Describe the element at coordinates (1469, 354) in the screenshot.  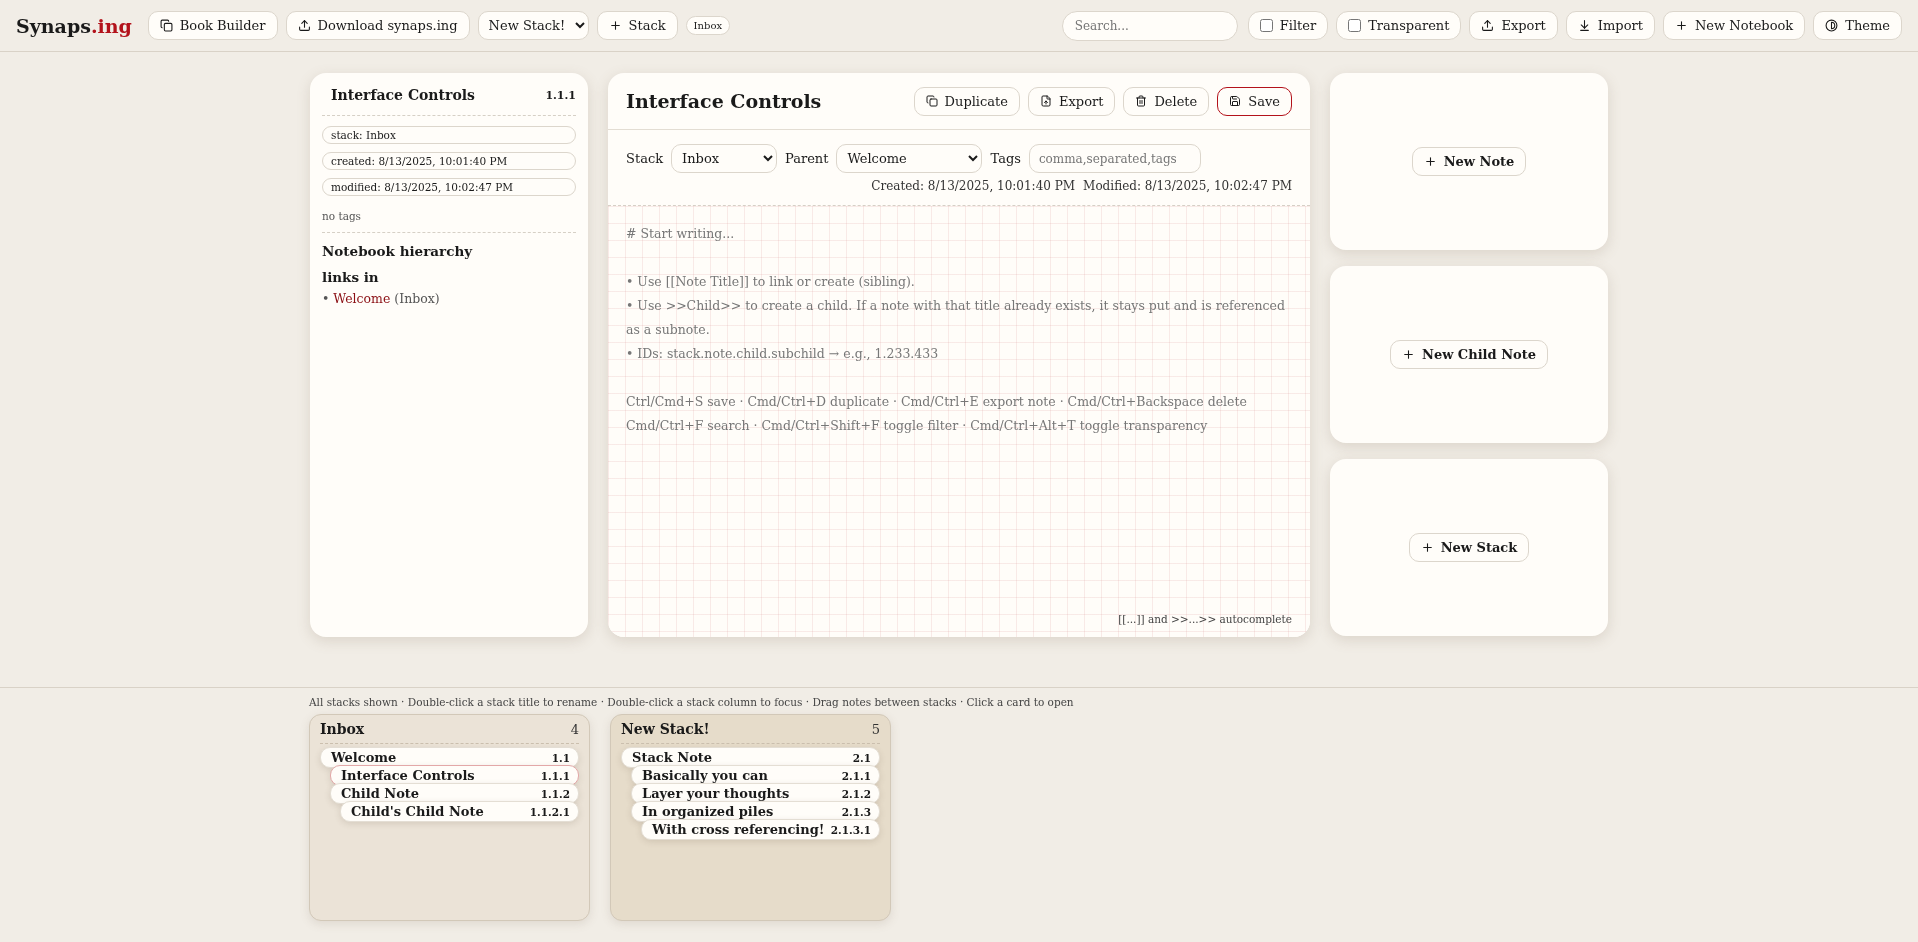
I see `quick-action-button: New Child Note` at that location.